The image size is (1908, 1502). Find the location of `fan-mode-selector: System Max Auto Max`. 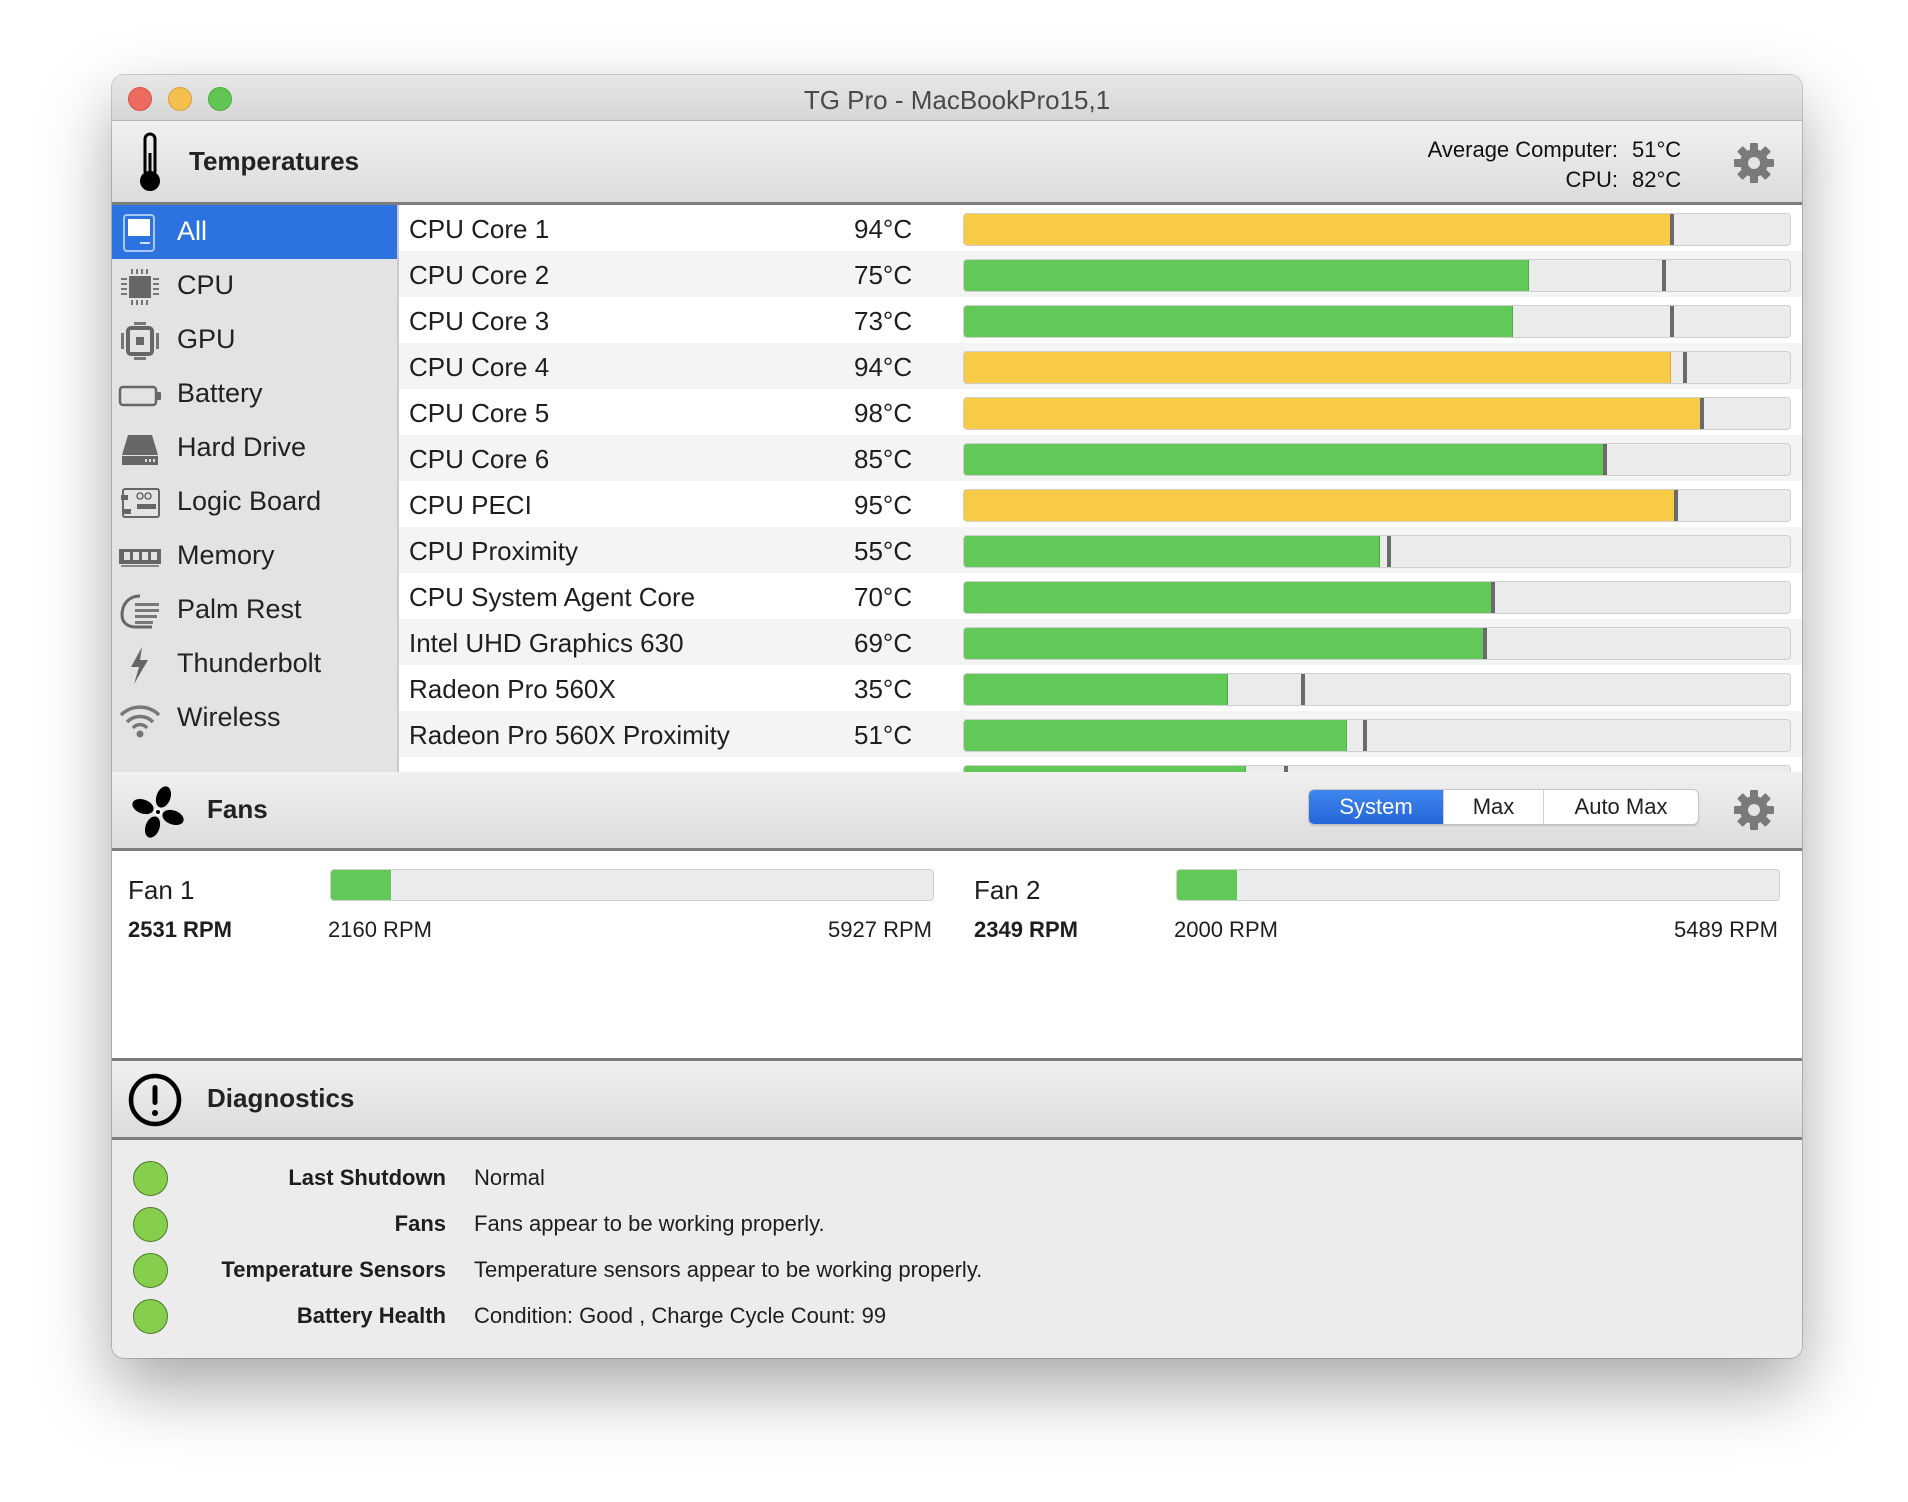

fan-mode-selector: System Max Auto Max is located at coordinates (1503, 807).